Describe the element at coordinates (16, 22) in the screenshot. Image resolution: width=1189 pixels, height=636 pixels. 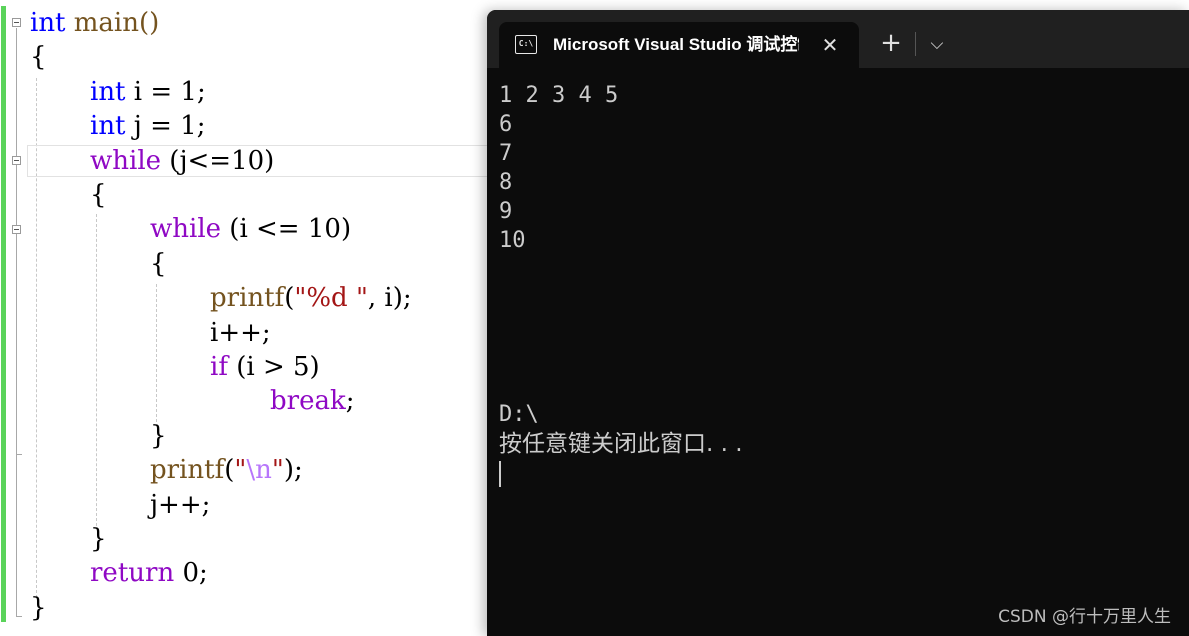
I see `collapse-main-icon` at that location.